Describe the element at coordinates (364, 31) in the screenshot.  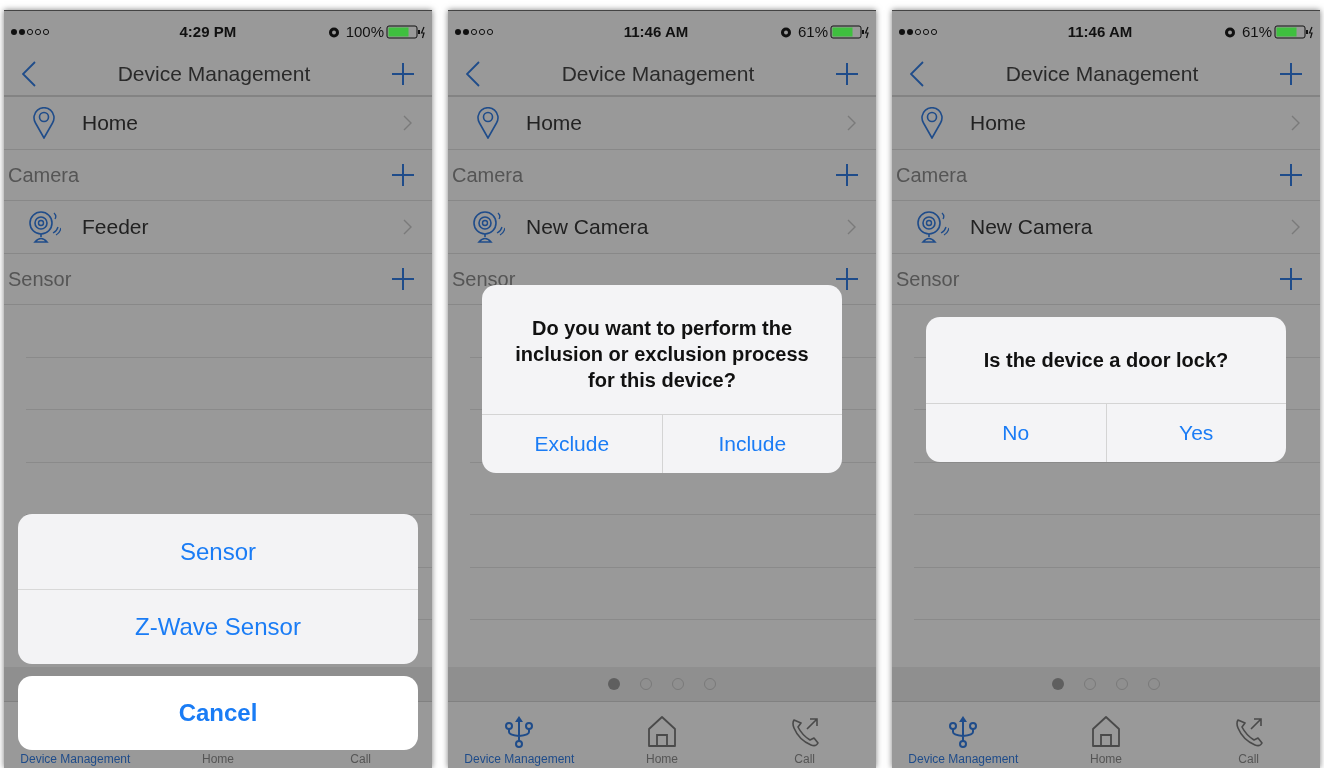
I see `battery-percentage: 100%` at that location.